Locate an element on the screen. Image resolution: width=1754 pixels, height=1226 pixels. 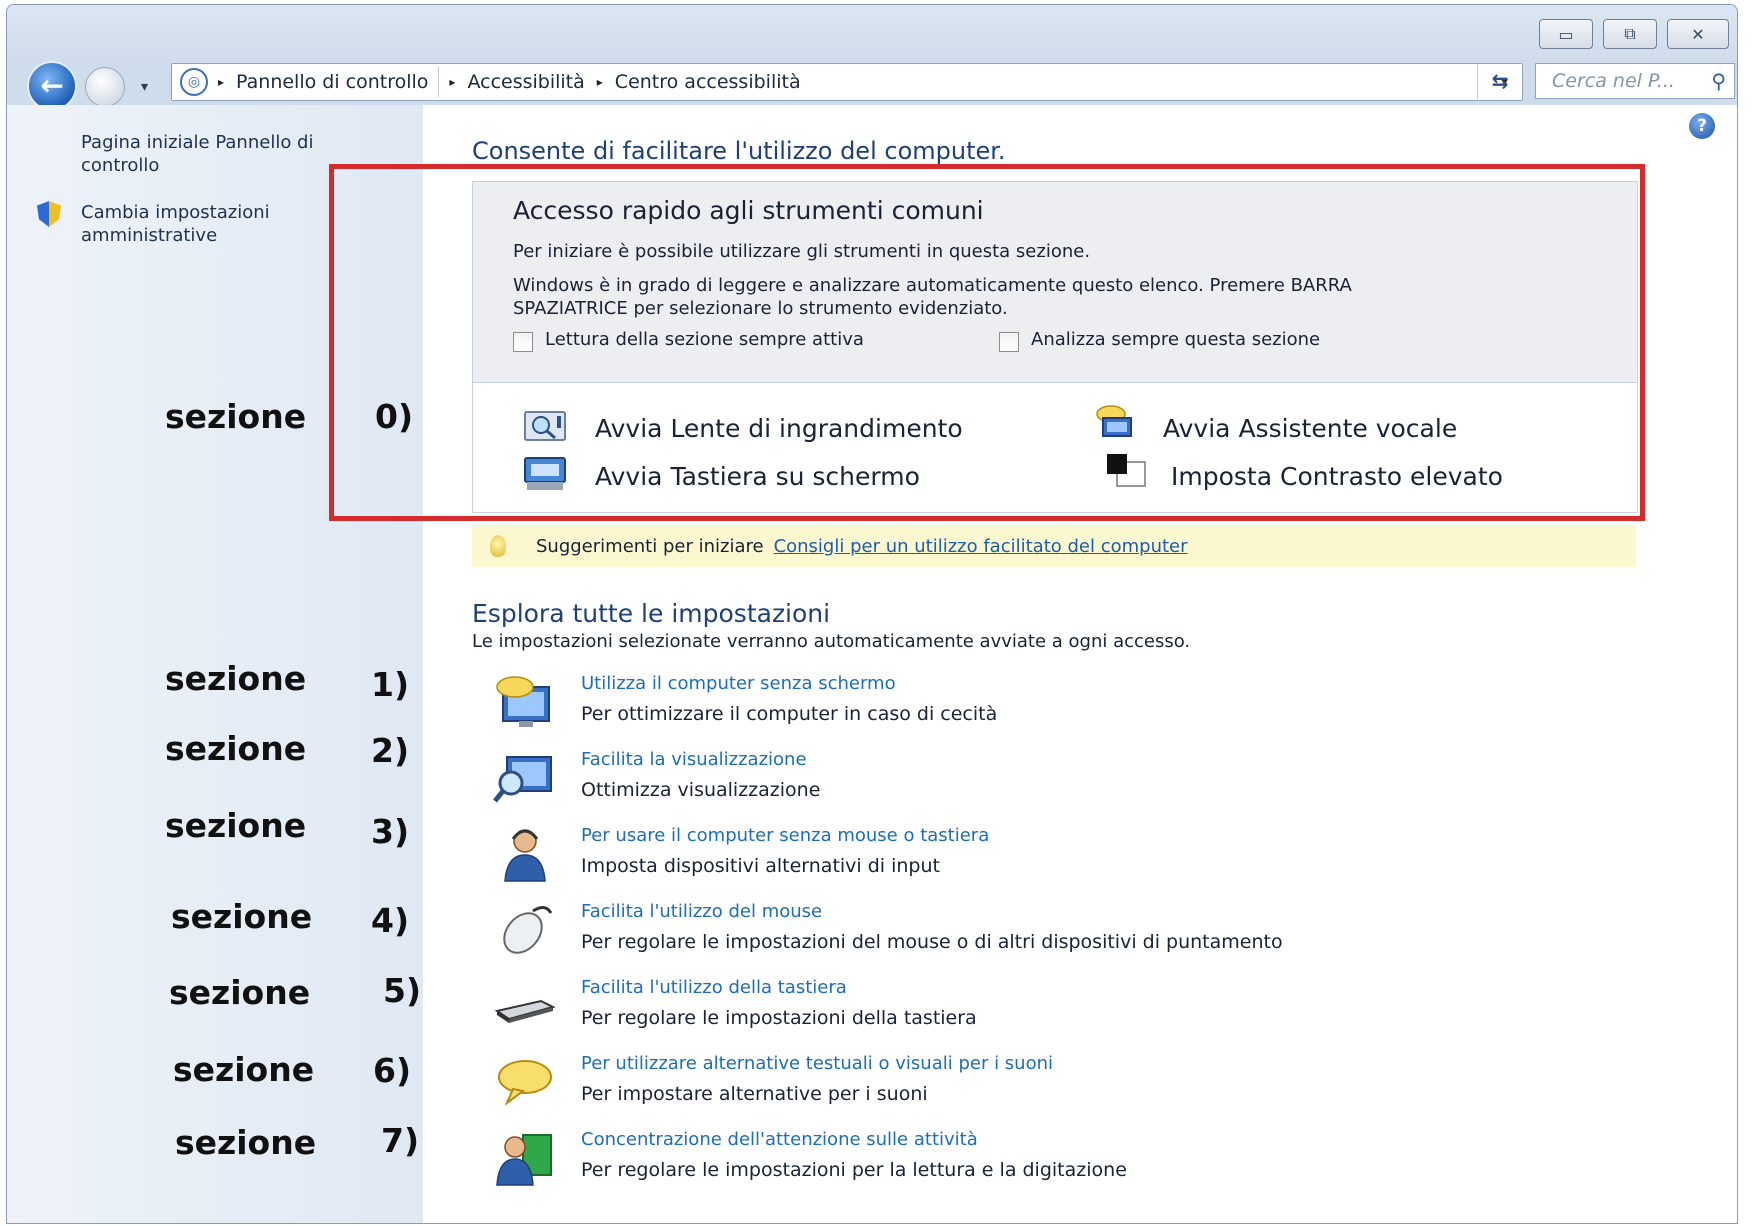
tips-label: Suggerimenti per iniziare is located at coordinates (650, 546).